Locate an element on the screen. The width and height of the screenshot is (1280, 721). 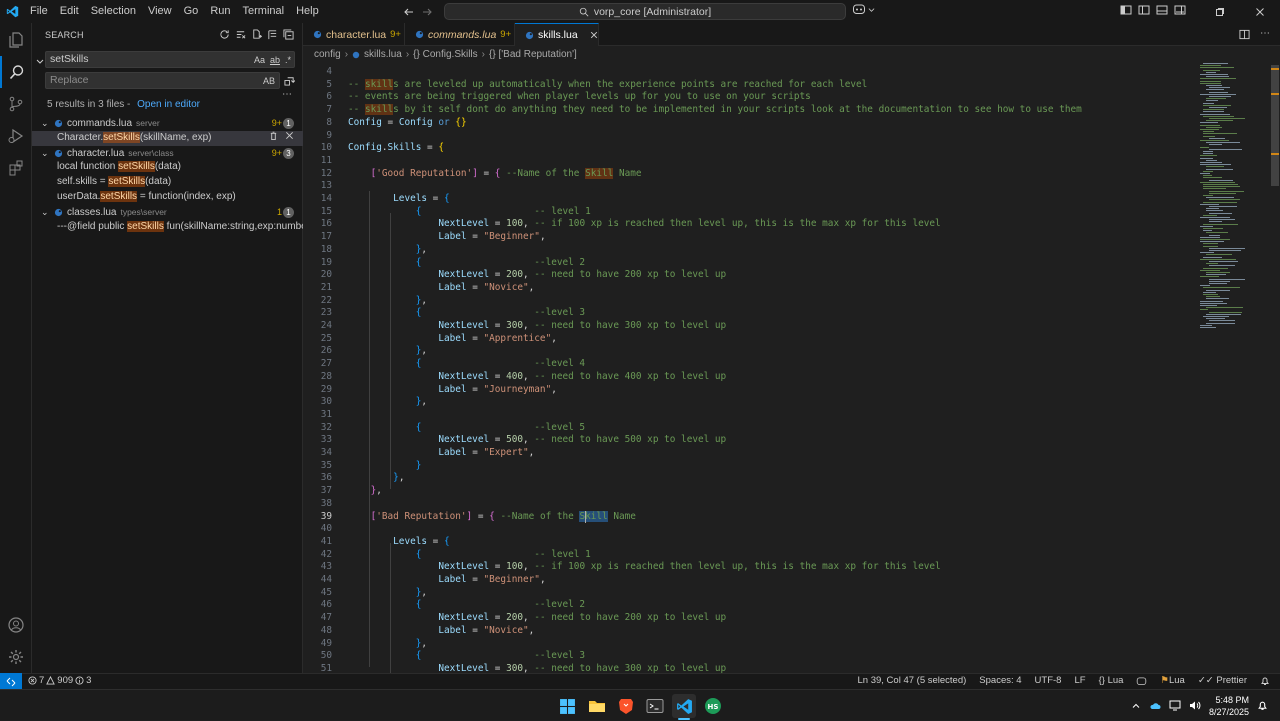
menu-view: View is located at coordinates (160, 11).